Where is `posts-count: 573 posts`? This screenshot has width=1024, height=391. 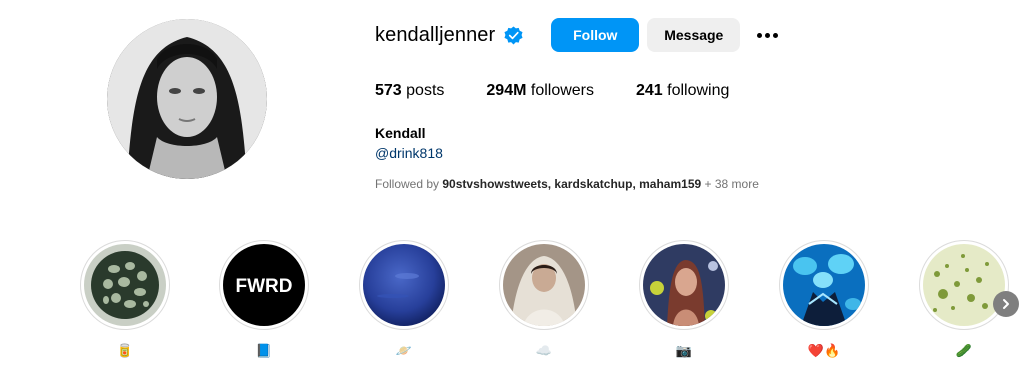
posts-count: 573 posts is located at coordinates (409, 91).